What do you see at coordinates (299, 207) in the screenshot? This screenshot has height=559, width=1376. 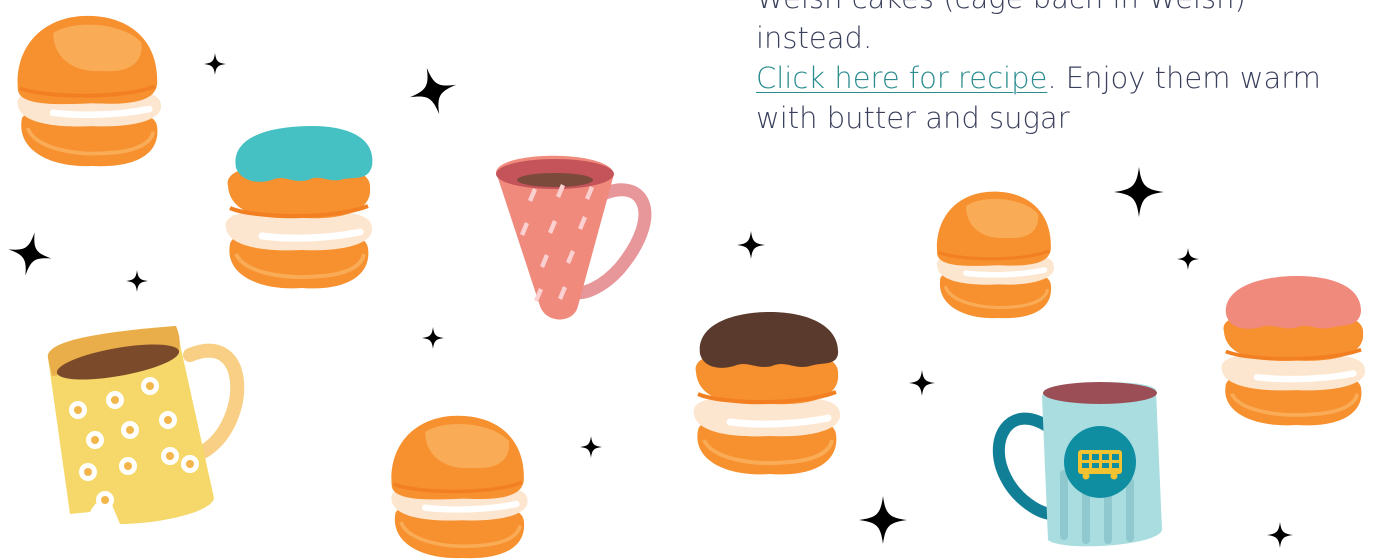 I see `teal-iced-bun` at bounding box center [299, 207].